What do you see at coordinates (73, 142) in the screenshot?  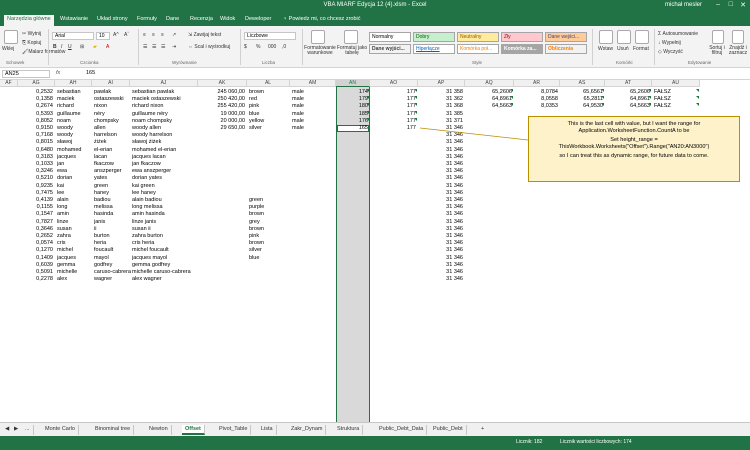 I see `cell-ah-r8: sławoj` at bounding box center [73, 142].